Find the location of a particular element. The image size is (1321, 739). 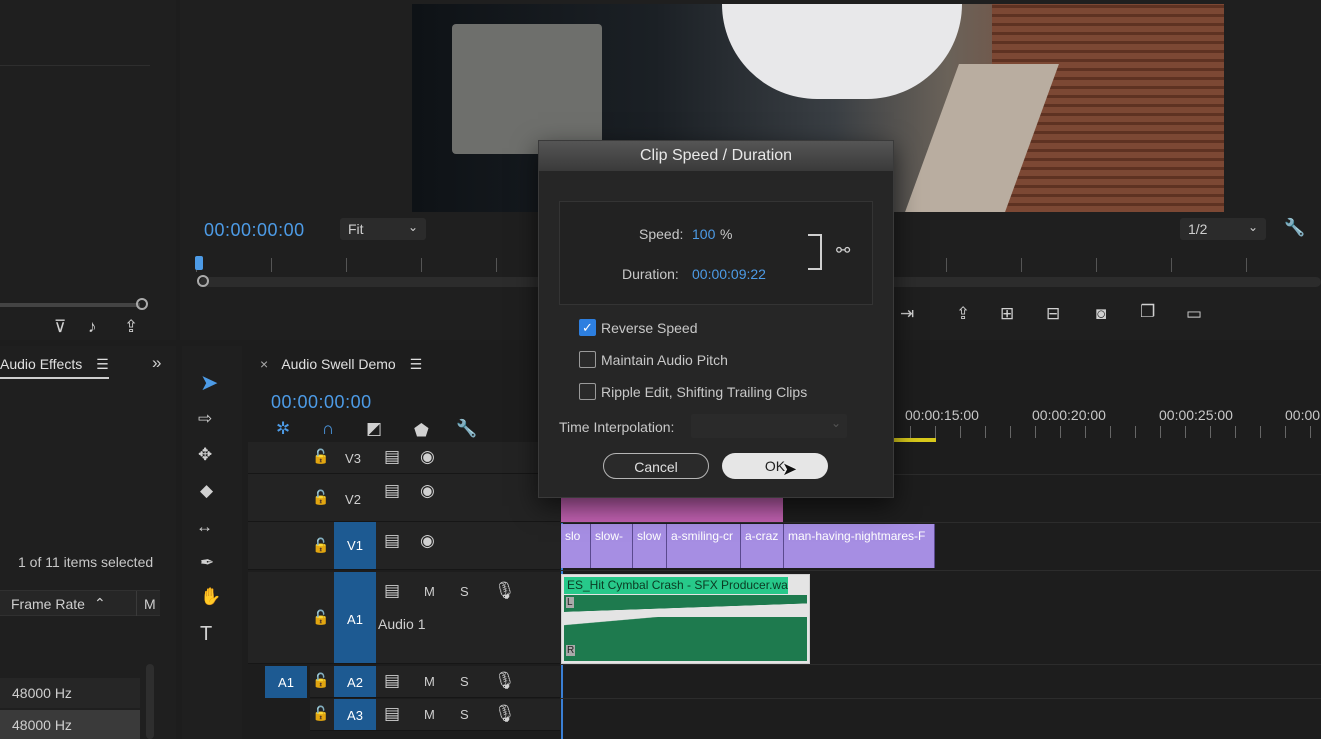

go-to-out-icon: ⇥ is located at coordinates (907, 313).